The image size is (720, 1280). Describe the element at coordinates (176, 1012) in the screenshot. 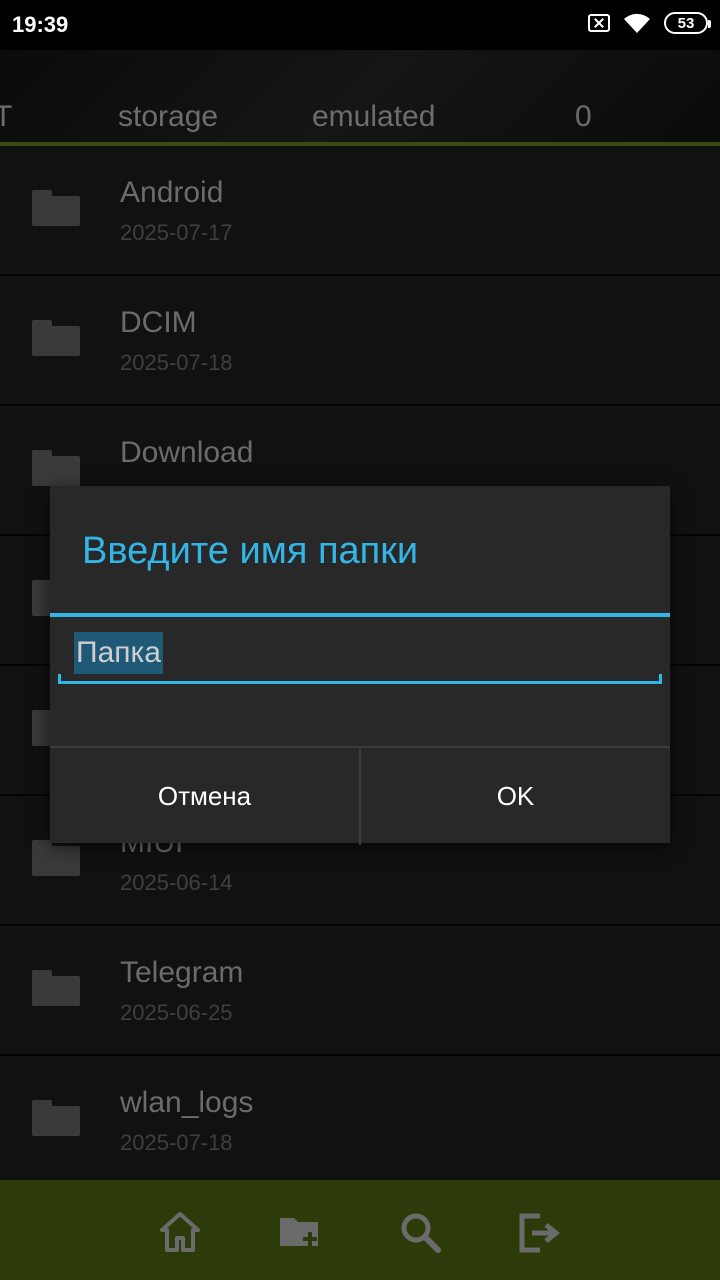

I see `file-date: 2025-06-25` at that location.